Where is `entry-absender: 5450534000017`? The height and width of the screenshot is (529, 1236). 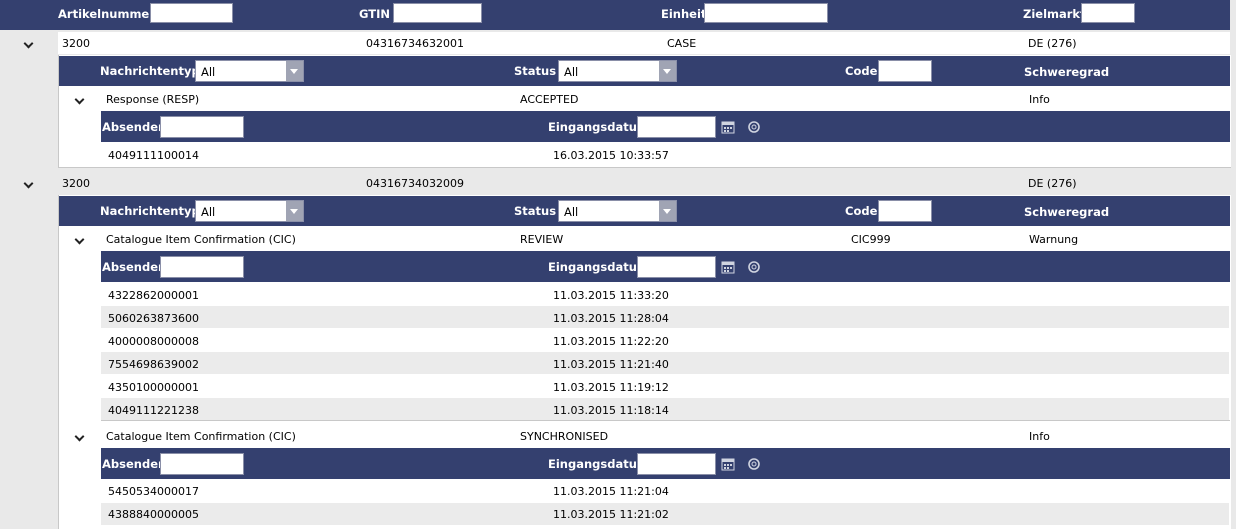
entry-absender: 5450534000017 is located at coordinates (153, 491).